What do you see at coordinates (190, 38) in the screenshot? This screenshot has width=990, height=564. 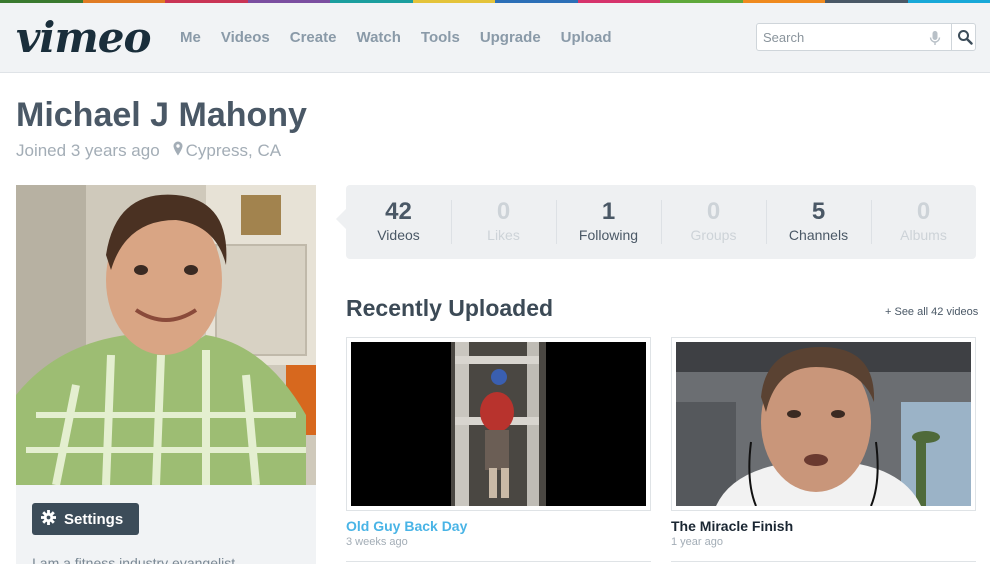 I see `nav-item-me: Me` at bounding box center [190, 38].